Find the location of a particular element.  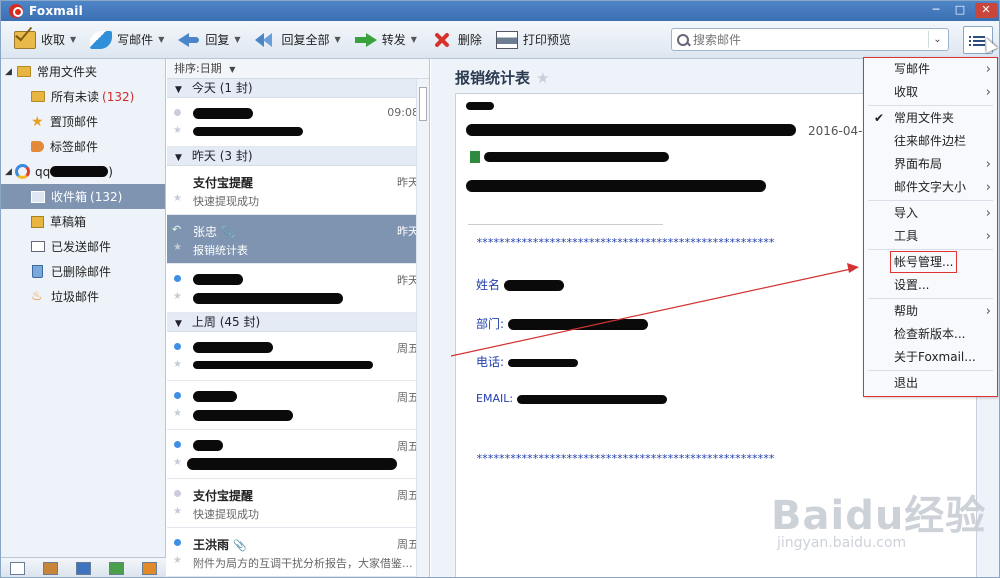

delete-button: 删除 is located at coordinates (456, 40).